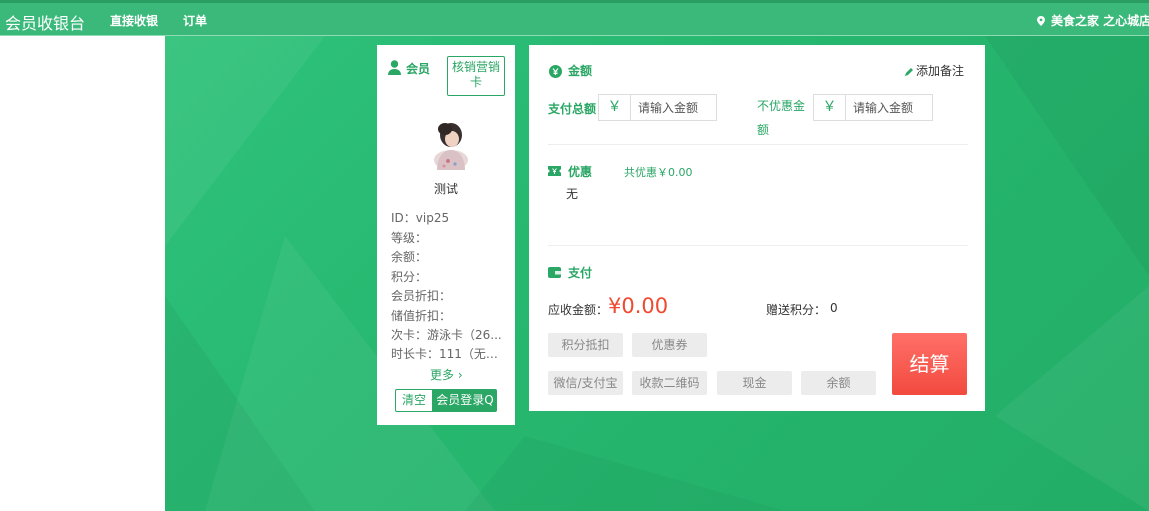 Image resolution: width=1149 pixels, height=511 pixels. I want to click on settle-button: 结算, so click(929, 364).